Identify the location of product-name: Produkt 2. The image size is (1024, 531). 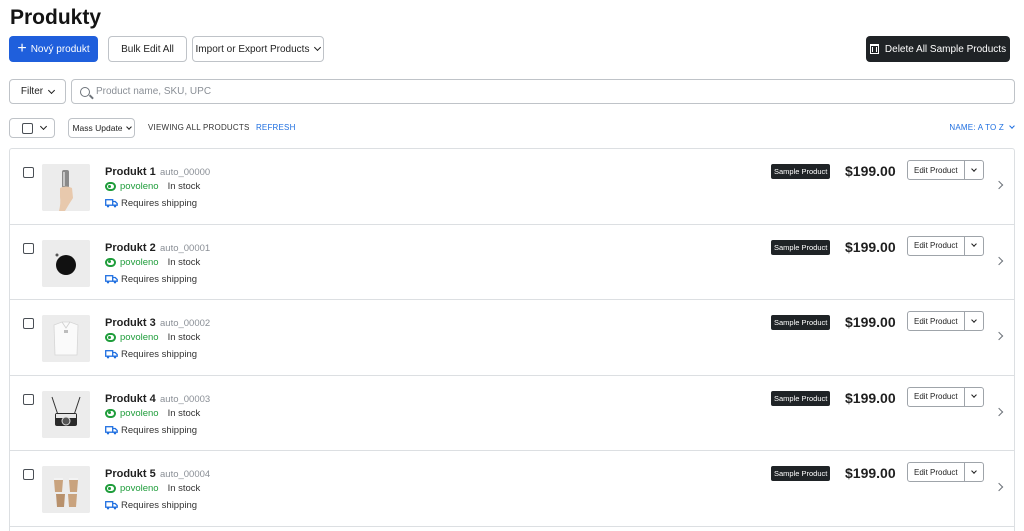
(130, 248).